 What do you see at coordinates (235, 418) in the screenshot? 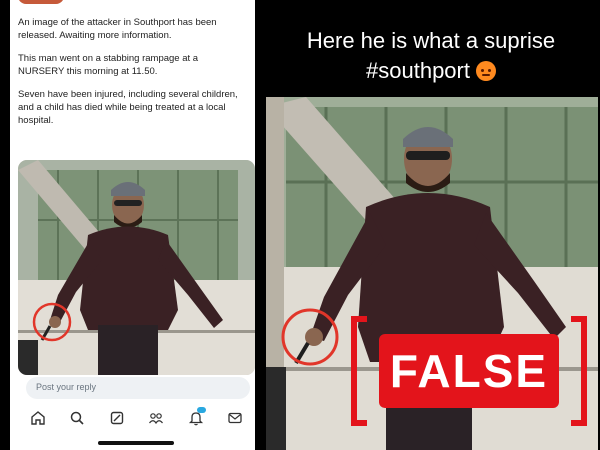
I see `messages-icon` at bounding box center [235, 418].